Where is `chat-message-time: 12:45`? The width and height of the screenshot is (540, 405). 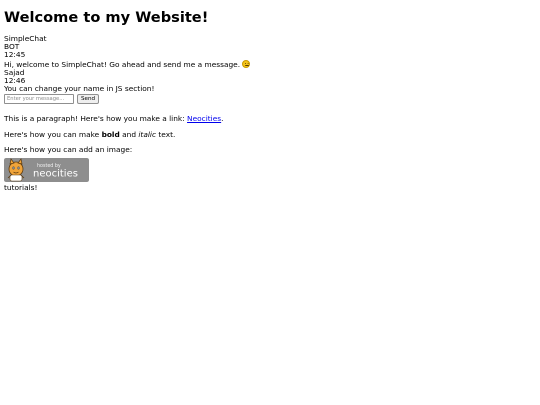 chat-message-time: 12:45 is located at coordinates (15, 55).